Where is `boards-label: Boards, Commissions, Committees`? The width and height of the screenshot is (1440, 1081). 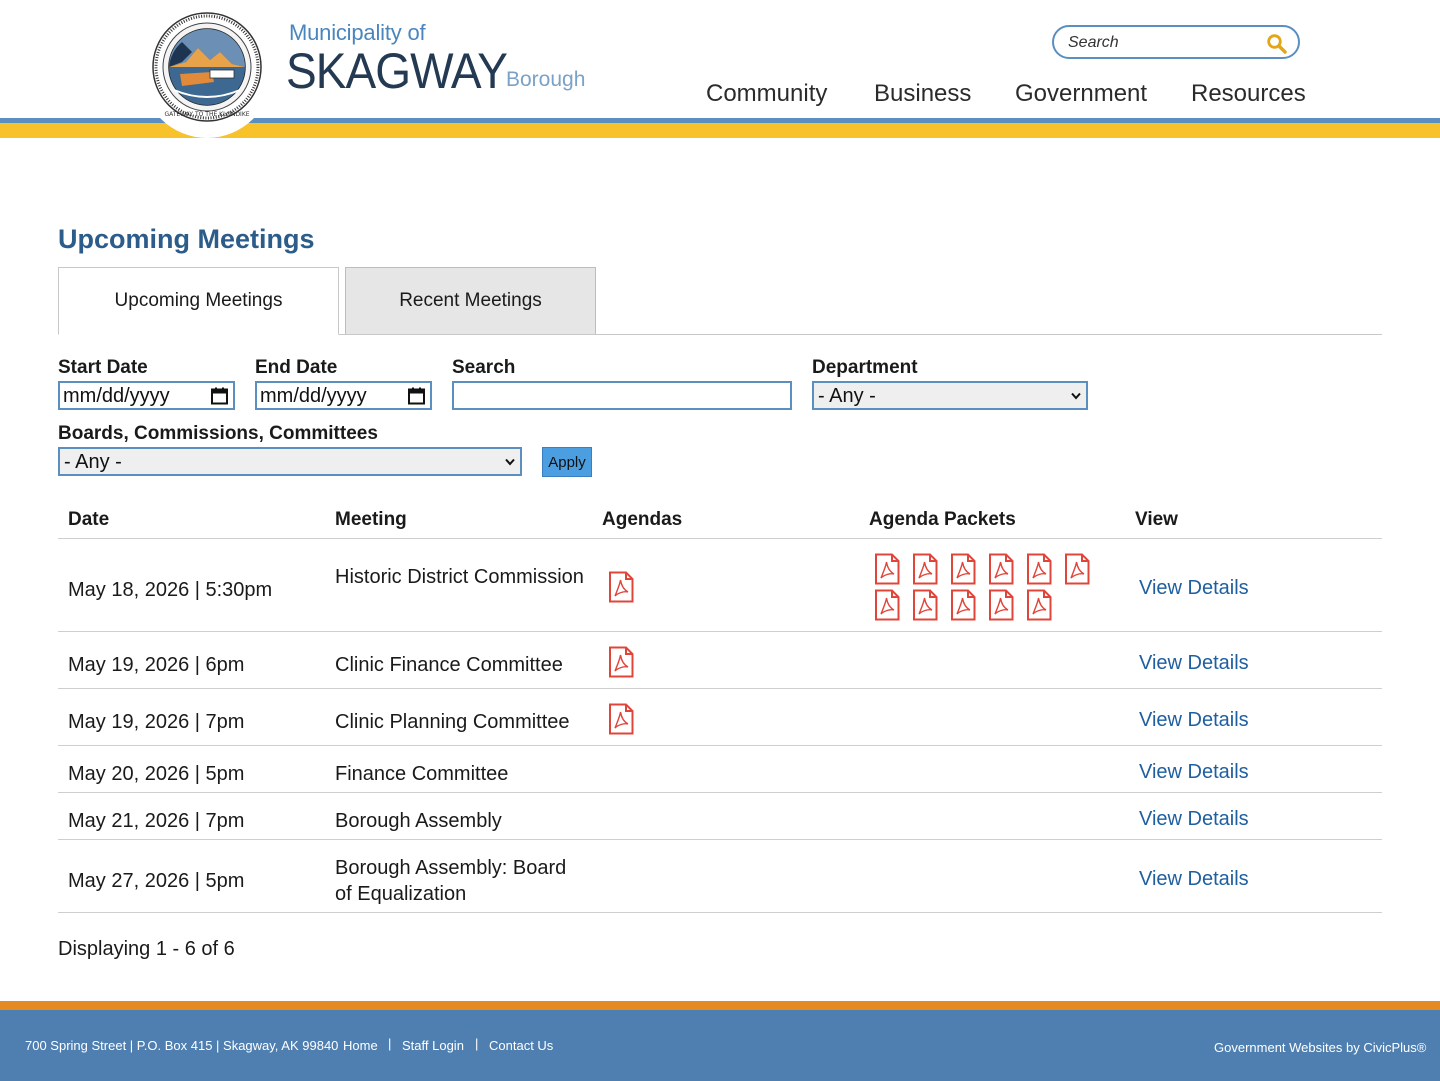
boards-label: Boards, Commissions, Committees is located at coordinates (218, 433).